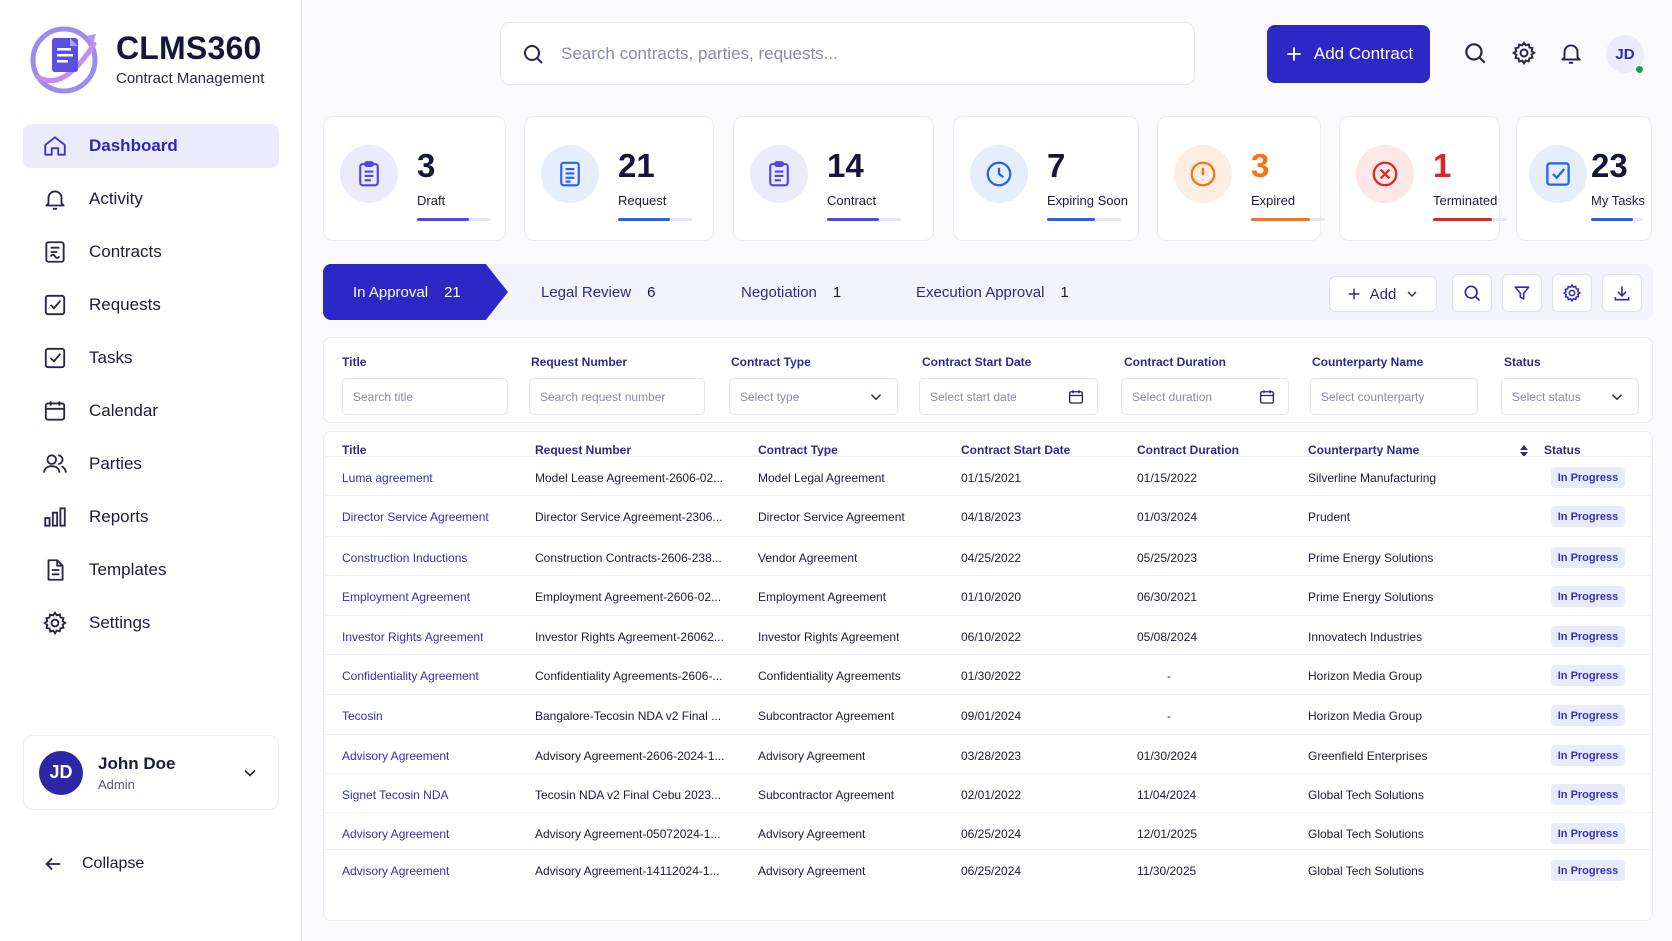 The width and height of the screenshot is (1672, 941). I want to click on logo-icon, so click(64, 60).